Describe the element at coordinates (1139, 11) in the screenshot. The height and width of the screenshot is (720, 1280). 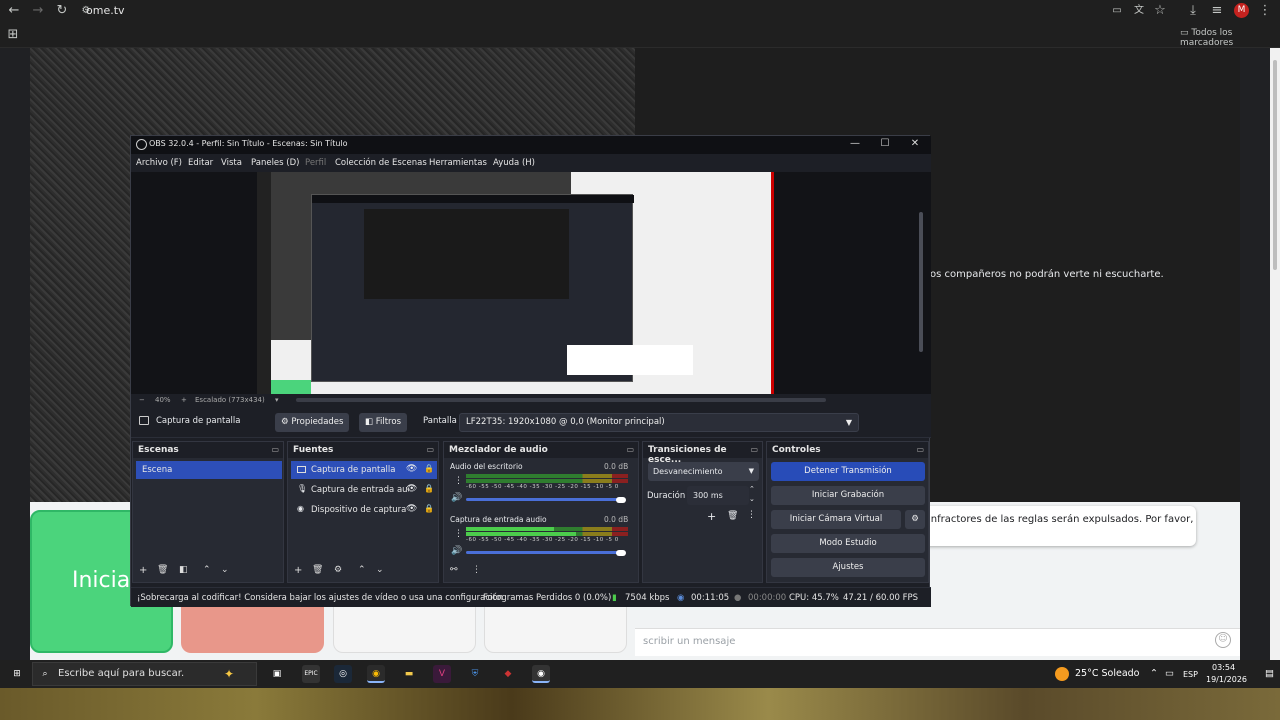
I see `translate-icon: 文` at that location.